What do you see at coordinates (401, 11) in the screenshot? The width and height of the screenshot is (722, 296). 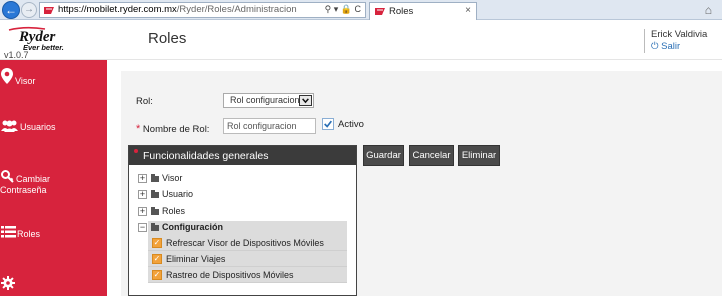 I see `tab-title: Roles` at bounding box center [401, 11].